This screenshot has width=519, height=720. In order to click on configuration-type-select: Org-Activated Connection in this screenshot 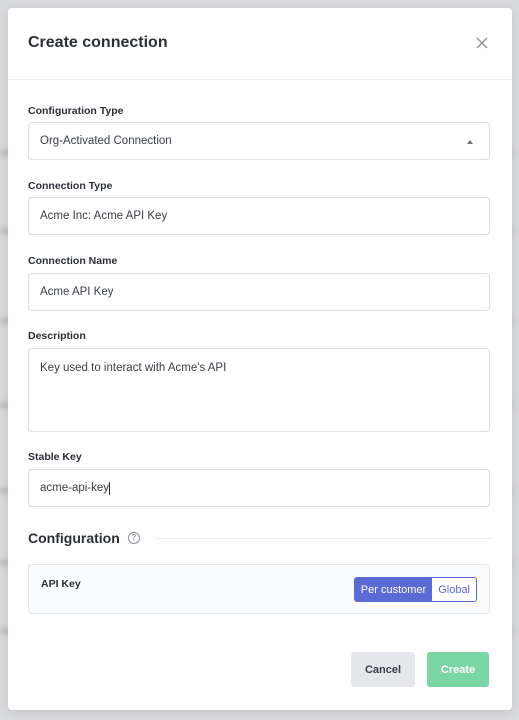, I will do `click(259, 141)`.